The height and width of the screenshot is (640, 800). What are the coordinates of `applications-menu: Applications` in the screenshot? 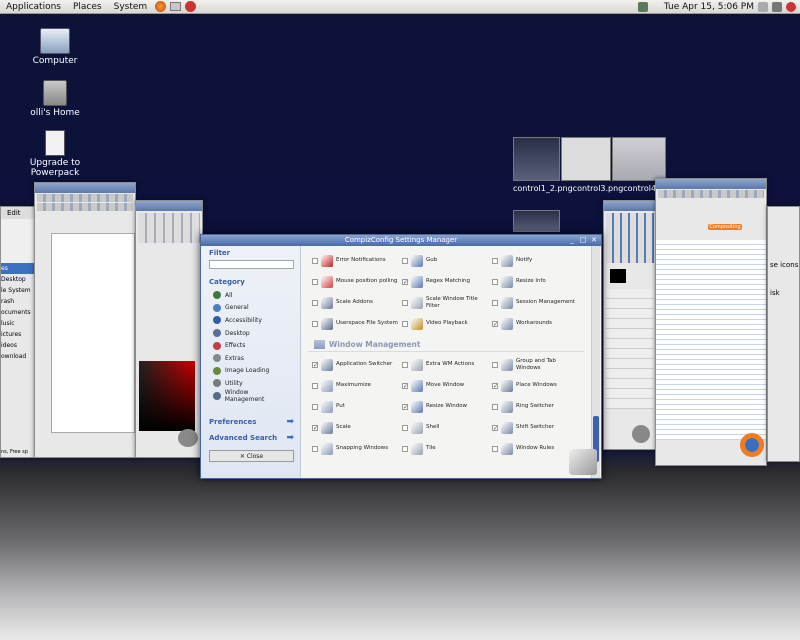 It's located at (33, 7).